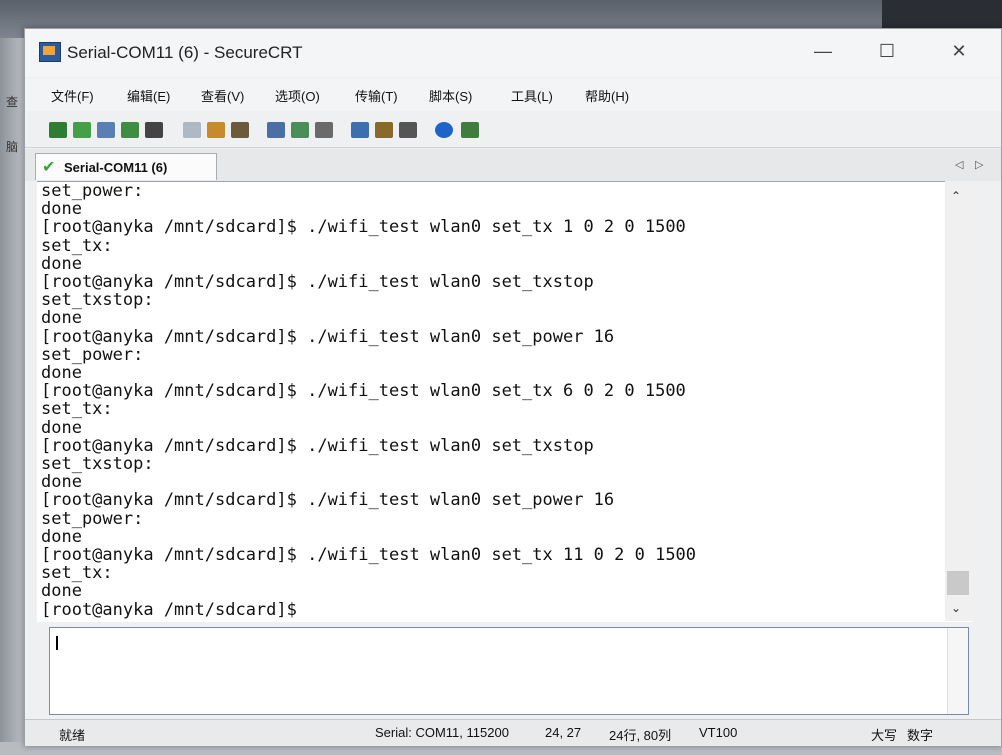 The height and width of the screenshot is (755, 1002). What do you see at coordinates (216, 130) in the screenshot?
I see `paste-icon` at bounding box center [216, 130].